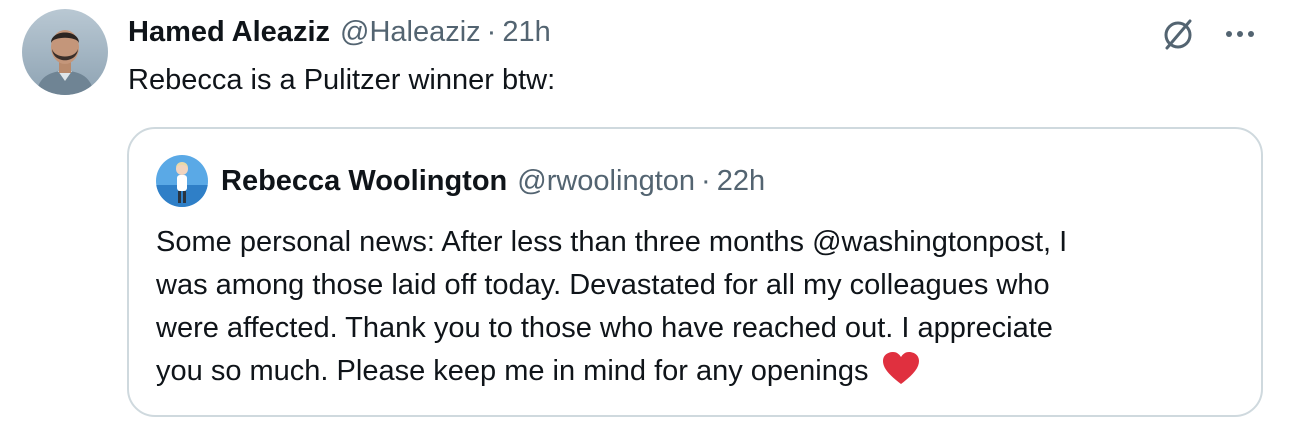  Describe the element at coordinates (901, 374) in the screenshot. I see `red-heart-icon` at that location.